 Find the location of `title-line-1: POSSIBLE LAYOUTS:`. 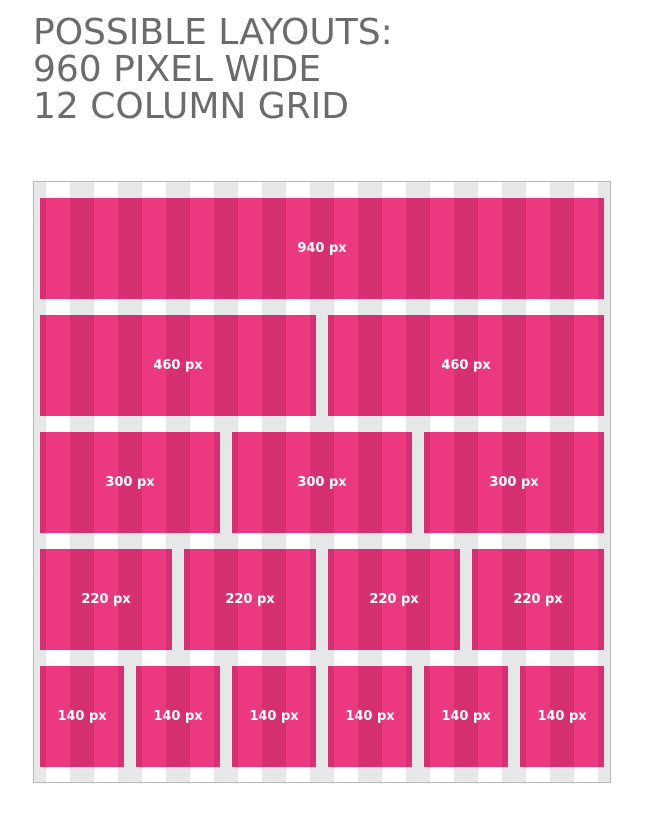

title-line-1: POSSIBLE LAYOUTS: is located at coordinates (213, 32).